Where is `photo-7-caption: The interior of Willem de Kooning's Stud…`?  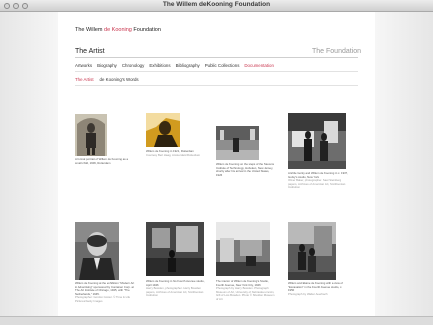
photo-7-caption: The interior of Willem de Kooning's Stud… is located at coordinates (246, 290).